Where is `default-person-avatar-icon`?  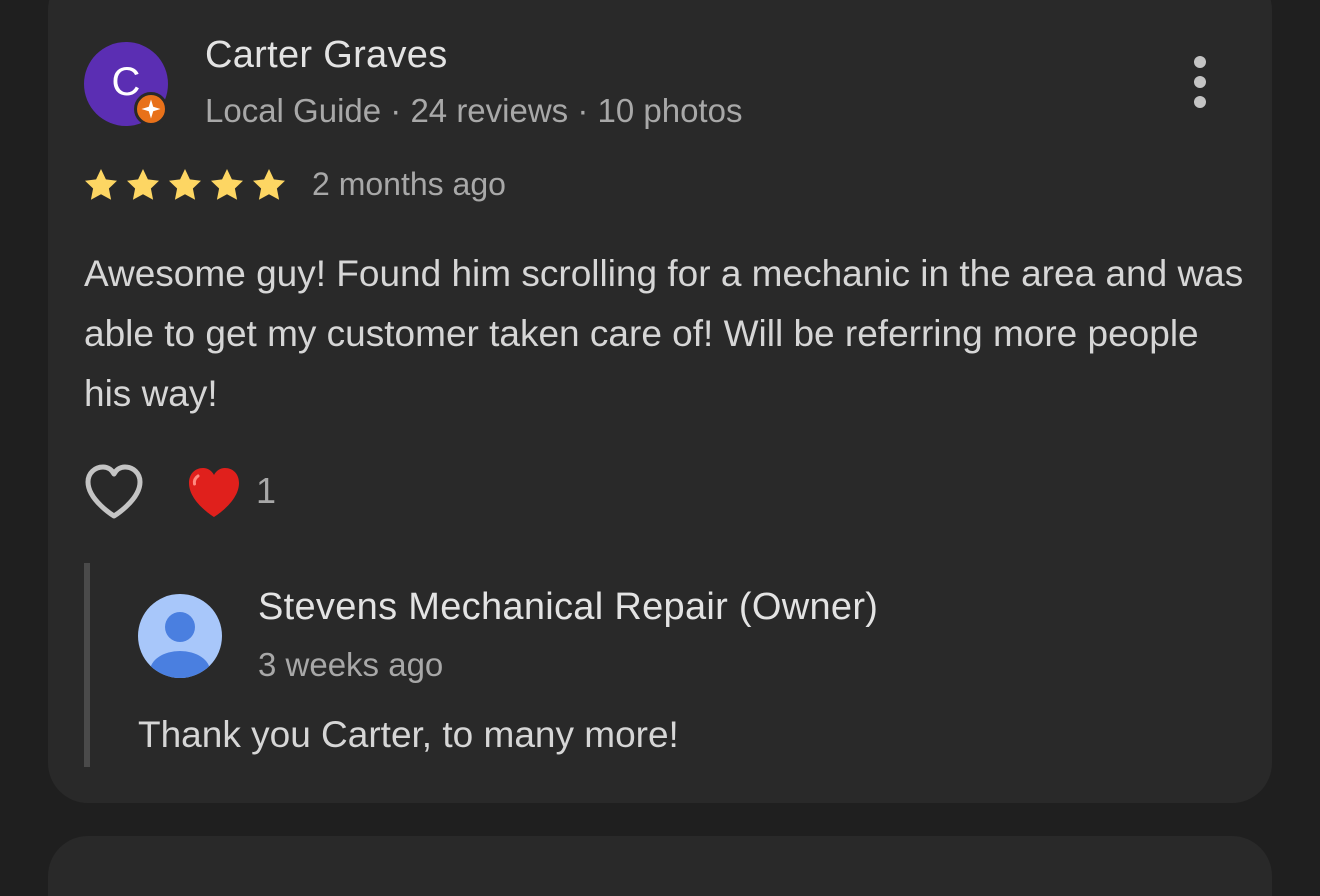 default-person-avatar-icon is located at coordinates (180, 636).